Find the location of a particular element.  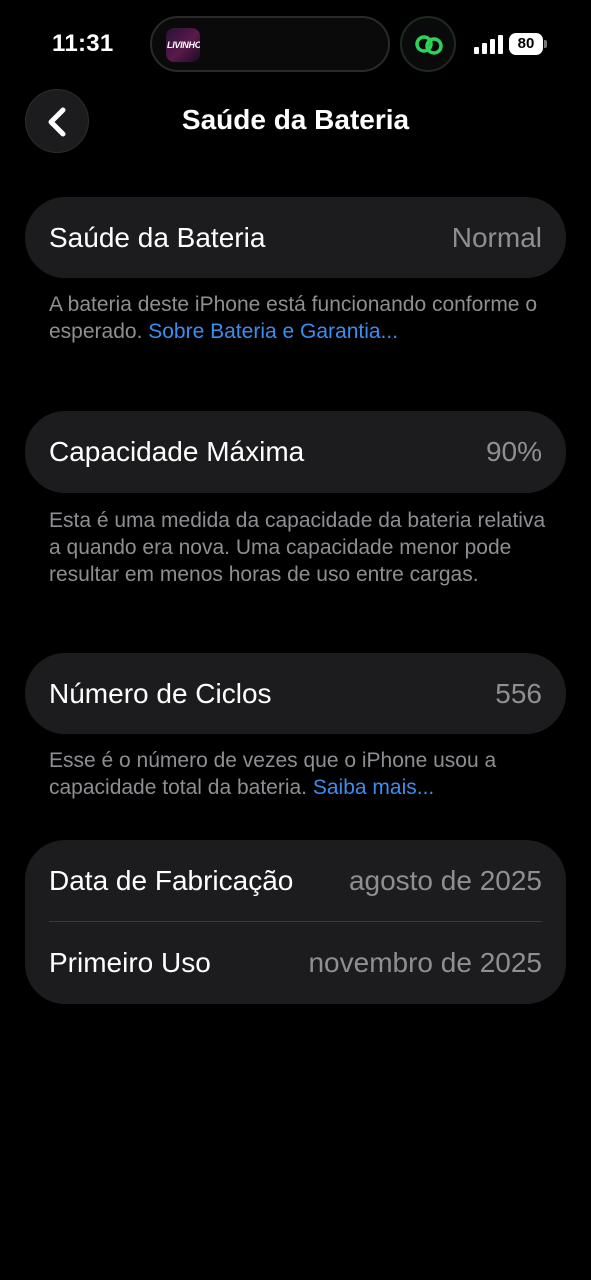

status-time: 11:31 is located at coordinates (83, 43).